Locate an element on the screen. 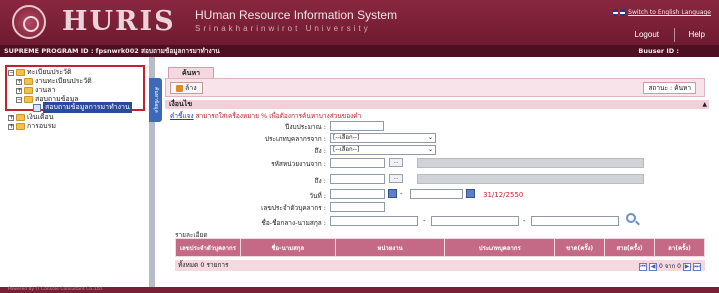 This screenshot has height=293, width=719. page-status: 0 จาก 0 is located at coordinates (670, 266).